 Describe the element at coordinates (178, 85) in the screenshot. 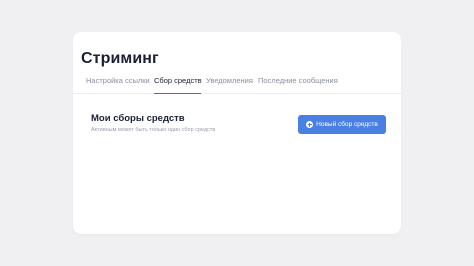

I see `tab-fundraising: Сбор средств` at that location.